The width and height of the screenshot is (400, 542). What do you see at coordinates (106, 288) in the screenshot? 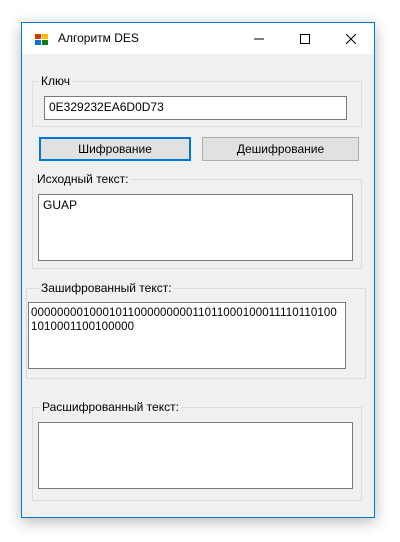
I see `encrypted-text-label: Зашифрованный текст:` at bounding box center [106, 288].